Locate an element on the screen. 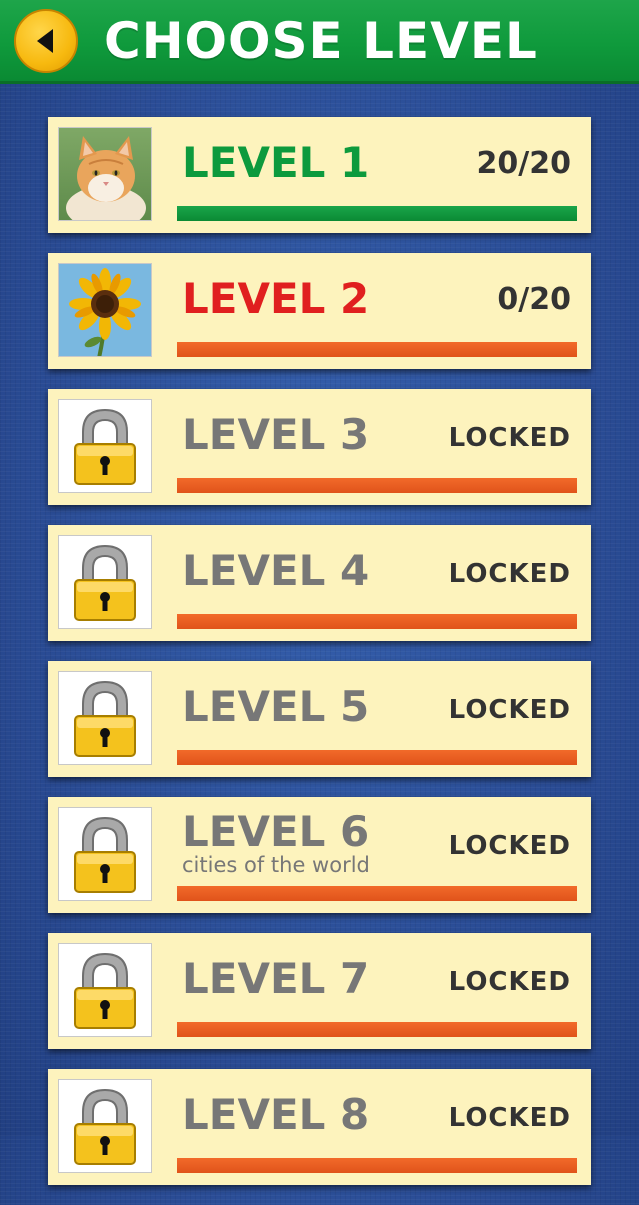  cat-photo-icon is located at coordinates (105, 174).